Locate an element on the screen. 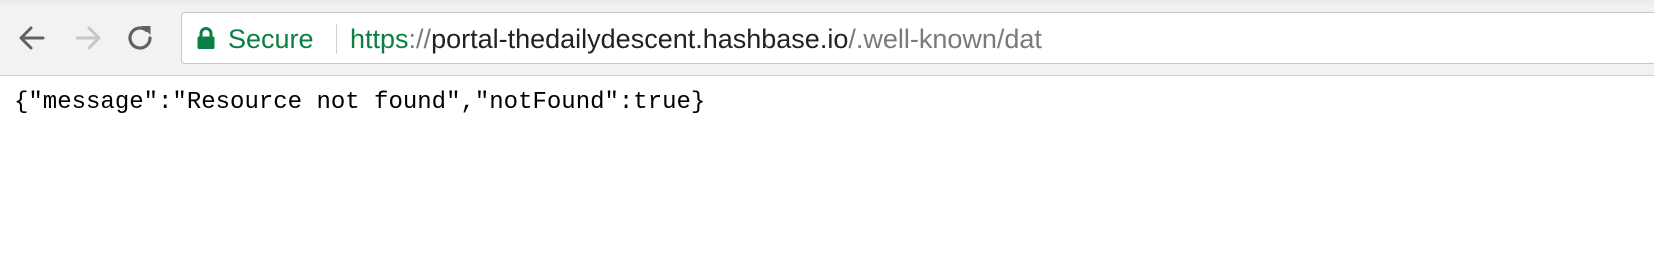 This screenshot has height=274, width=1654. omnibox-divider is located at coordinates (336, 39).